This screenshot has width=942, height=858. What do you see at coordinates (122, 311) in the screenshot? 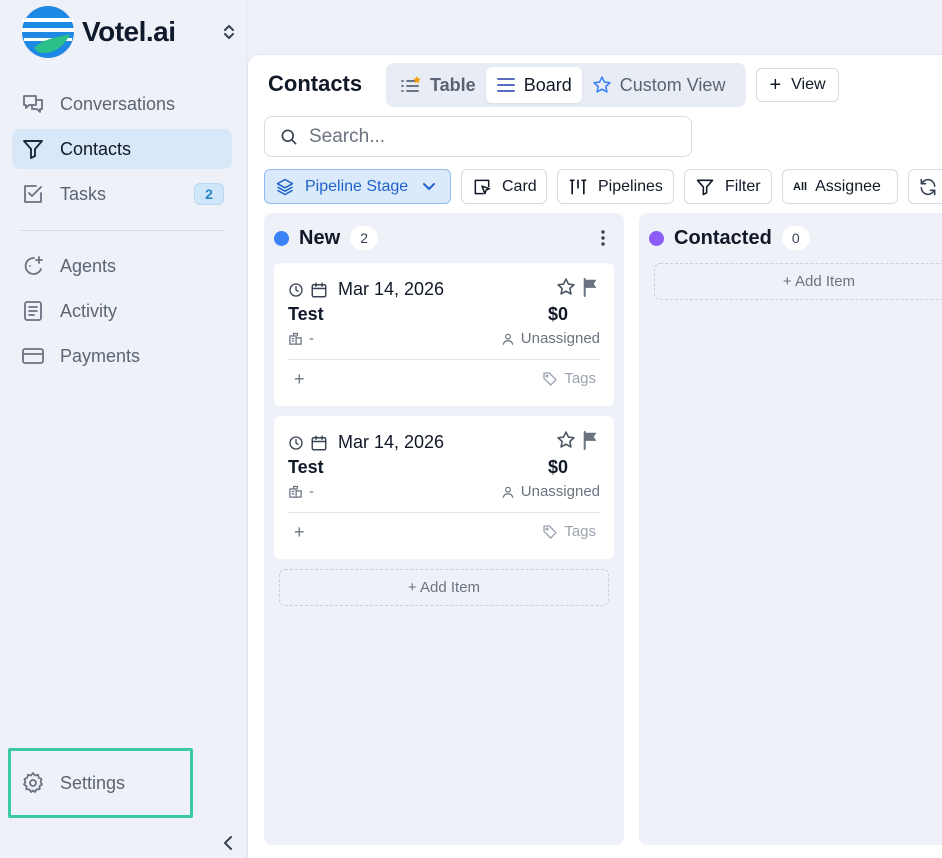
I see `sidebar-item-activity: Activity` at bounding box center [122, 311].